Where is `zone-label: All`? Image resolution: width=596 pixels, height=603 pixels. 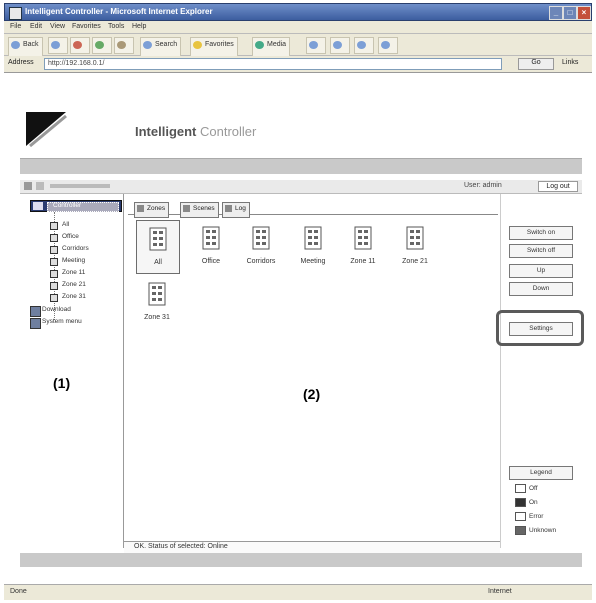 zone-label: All is located at coordinates (158, 262).